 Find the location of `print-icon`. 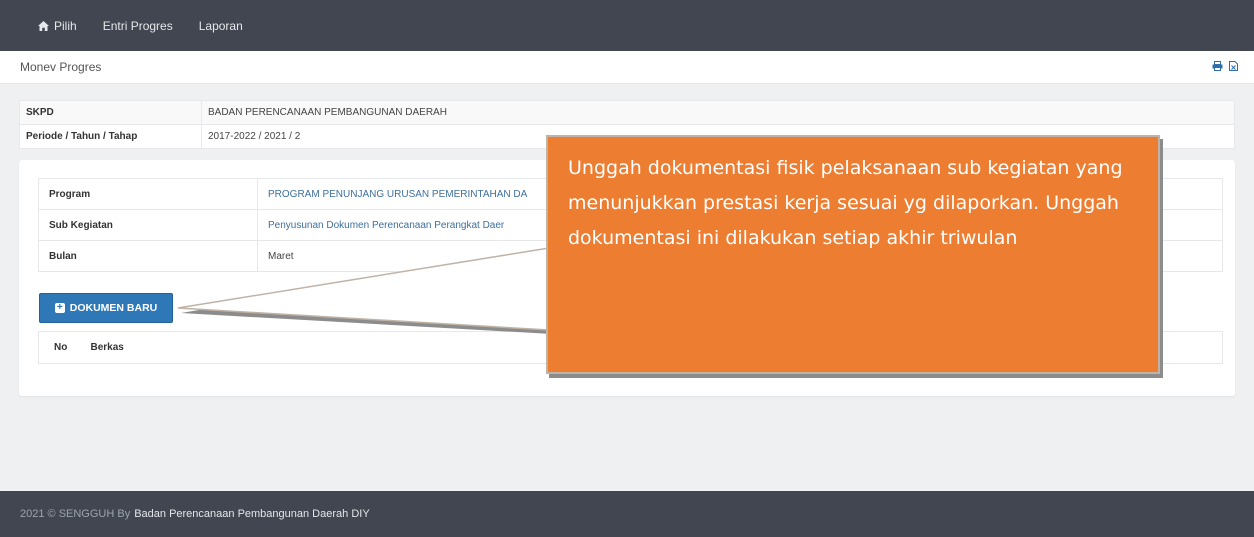

print-icon is located at coordinates (1217, 66).